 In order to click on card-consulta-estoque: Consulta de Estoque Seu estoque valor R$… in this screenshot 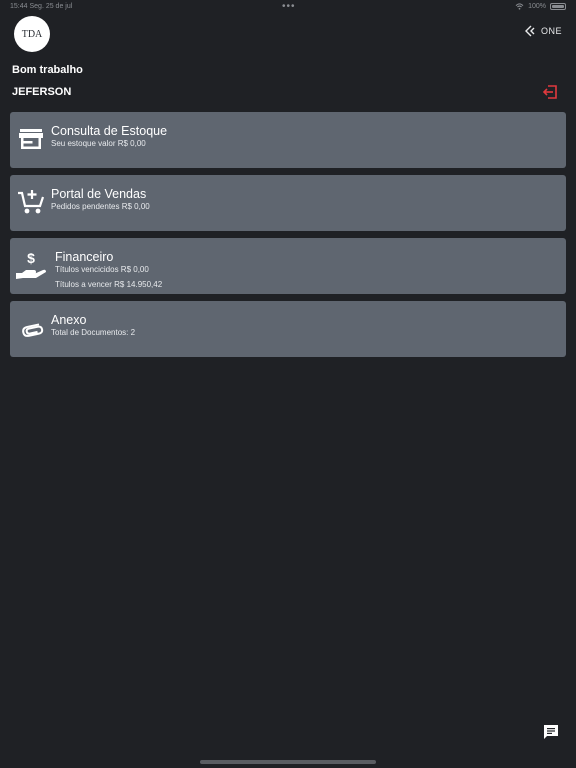, I will do `click(288, 140)`.